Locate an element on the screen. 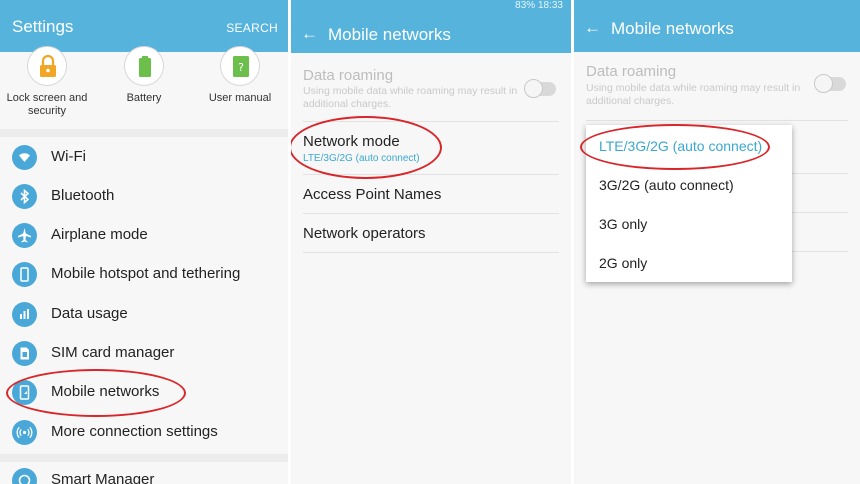 The image size is (860, 484). battery-icon is located at coordinates (144, 66).